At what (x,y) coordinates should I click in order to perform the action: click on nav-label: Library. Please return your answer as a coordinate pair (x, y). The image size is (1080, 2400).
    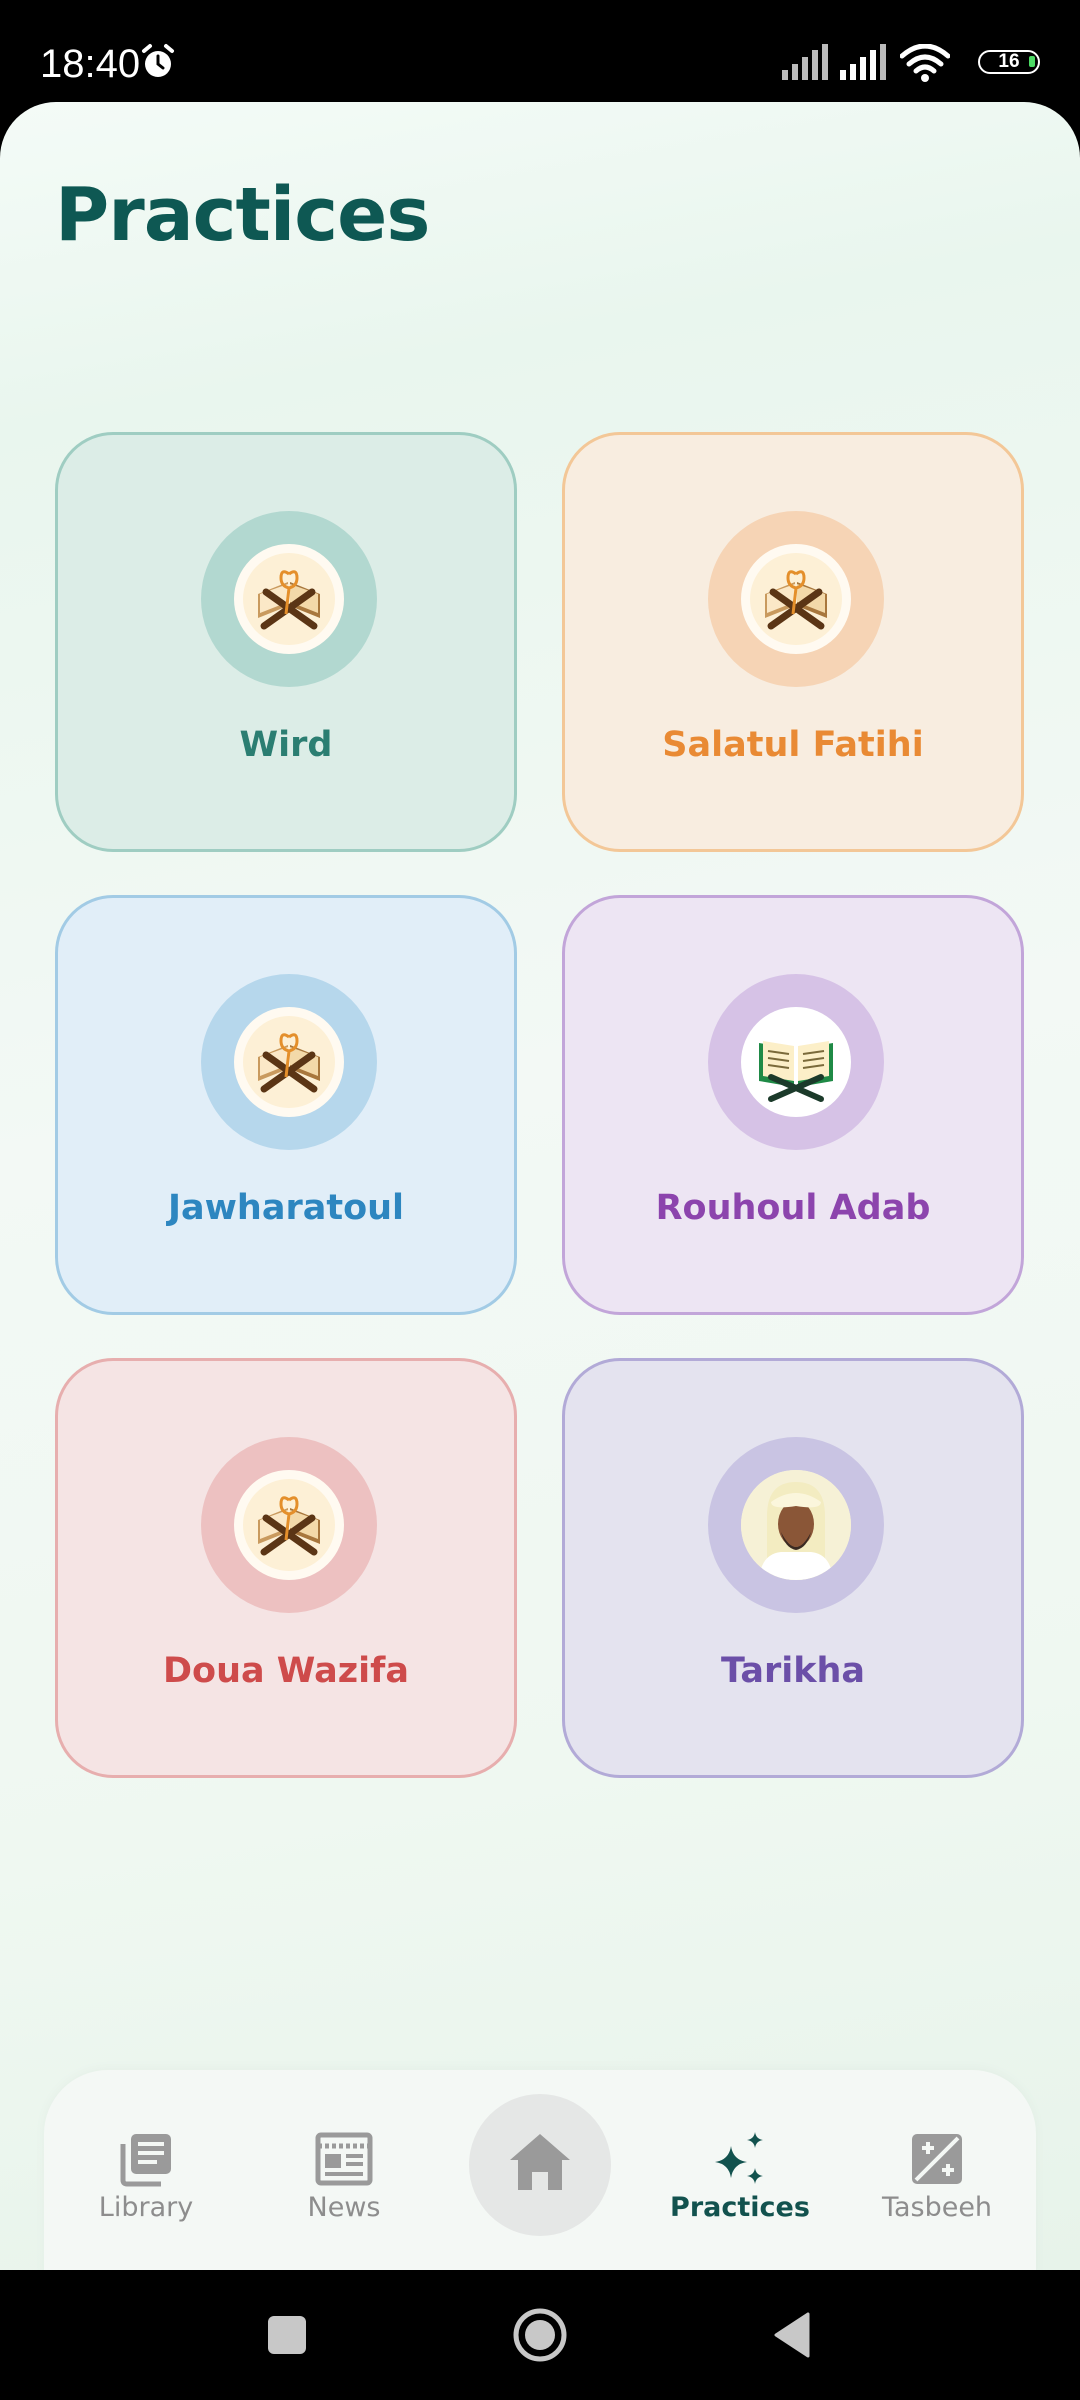
    Looking at the image, I should click on (146, 2207).